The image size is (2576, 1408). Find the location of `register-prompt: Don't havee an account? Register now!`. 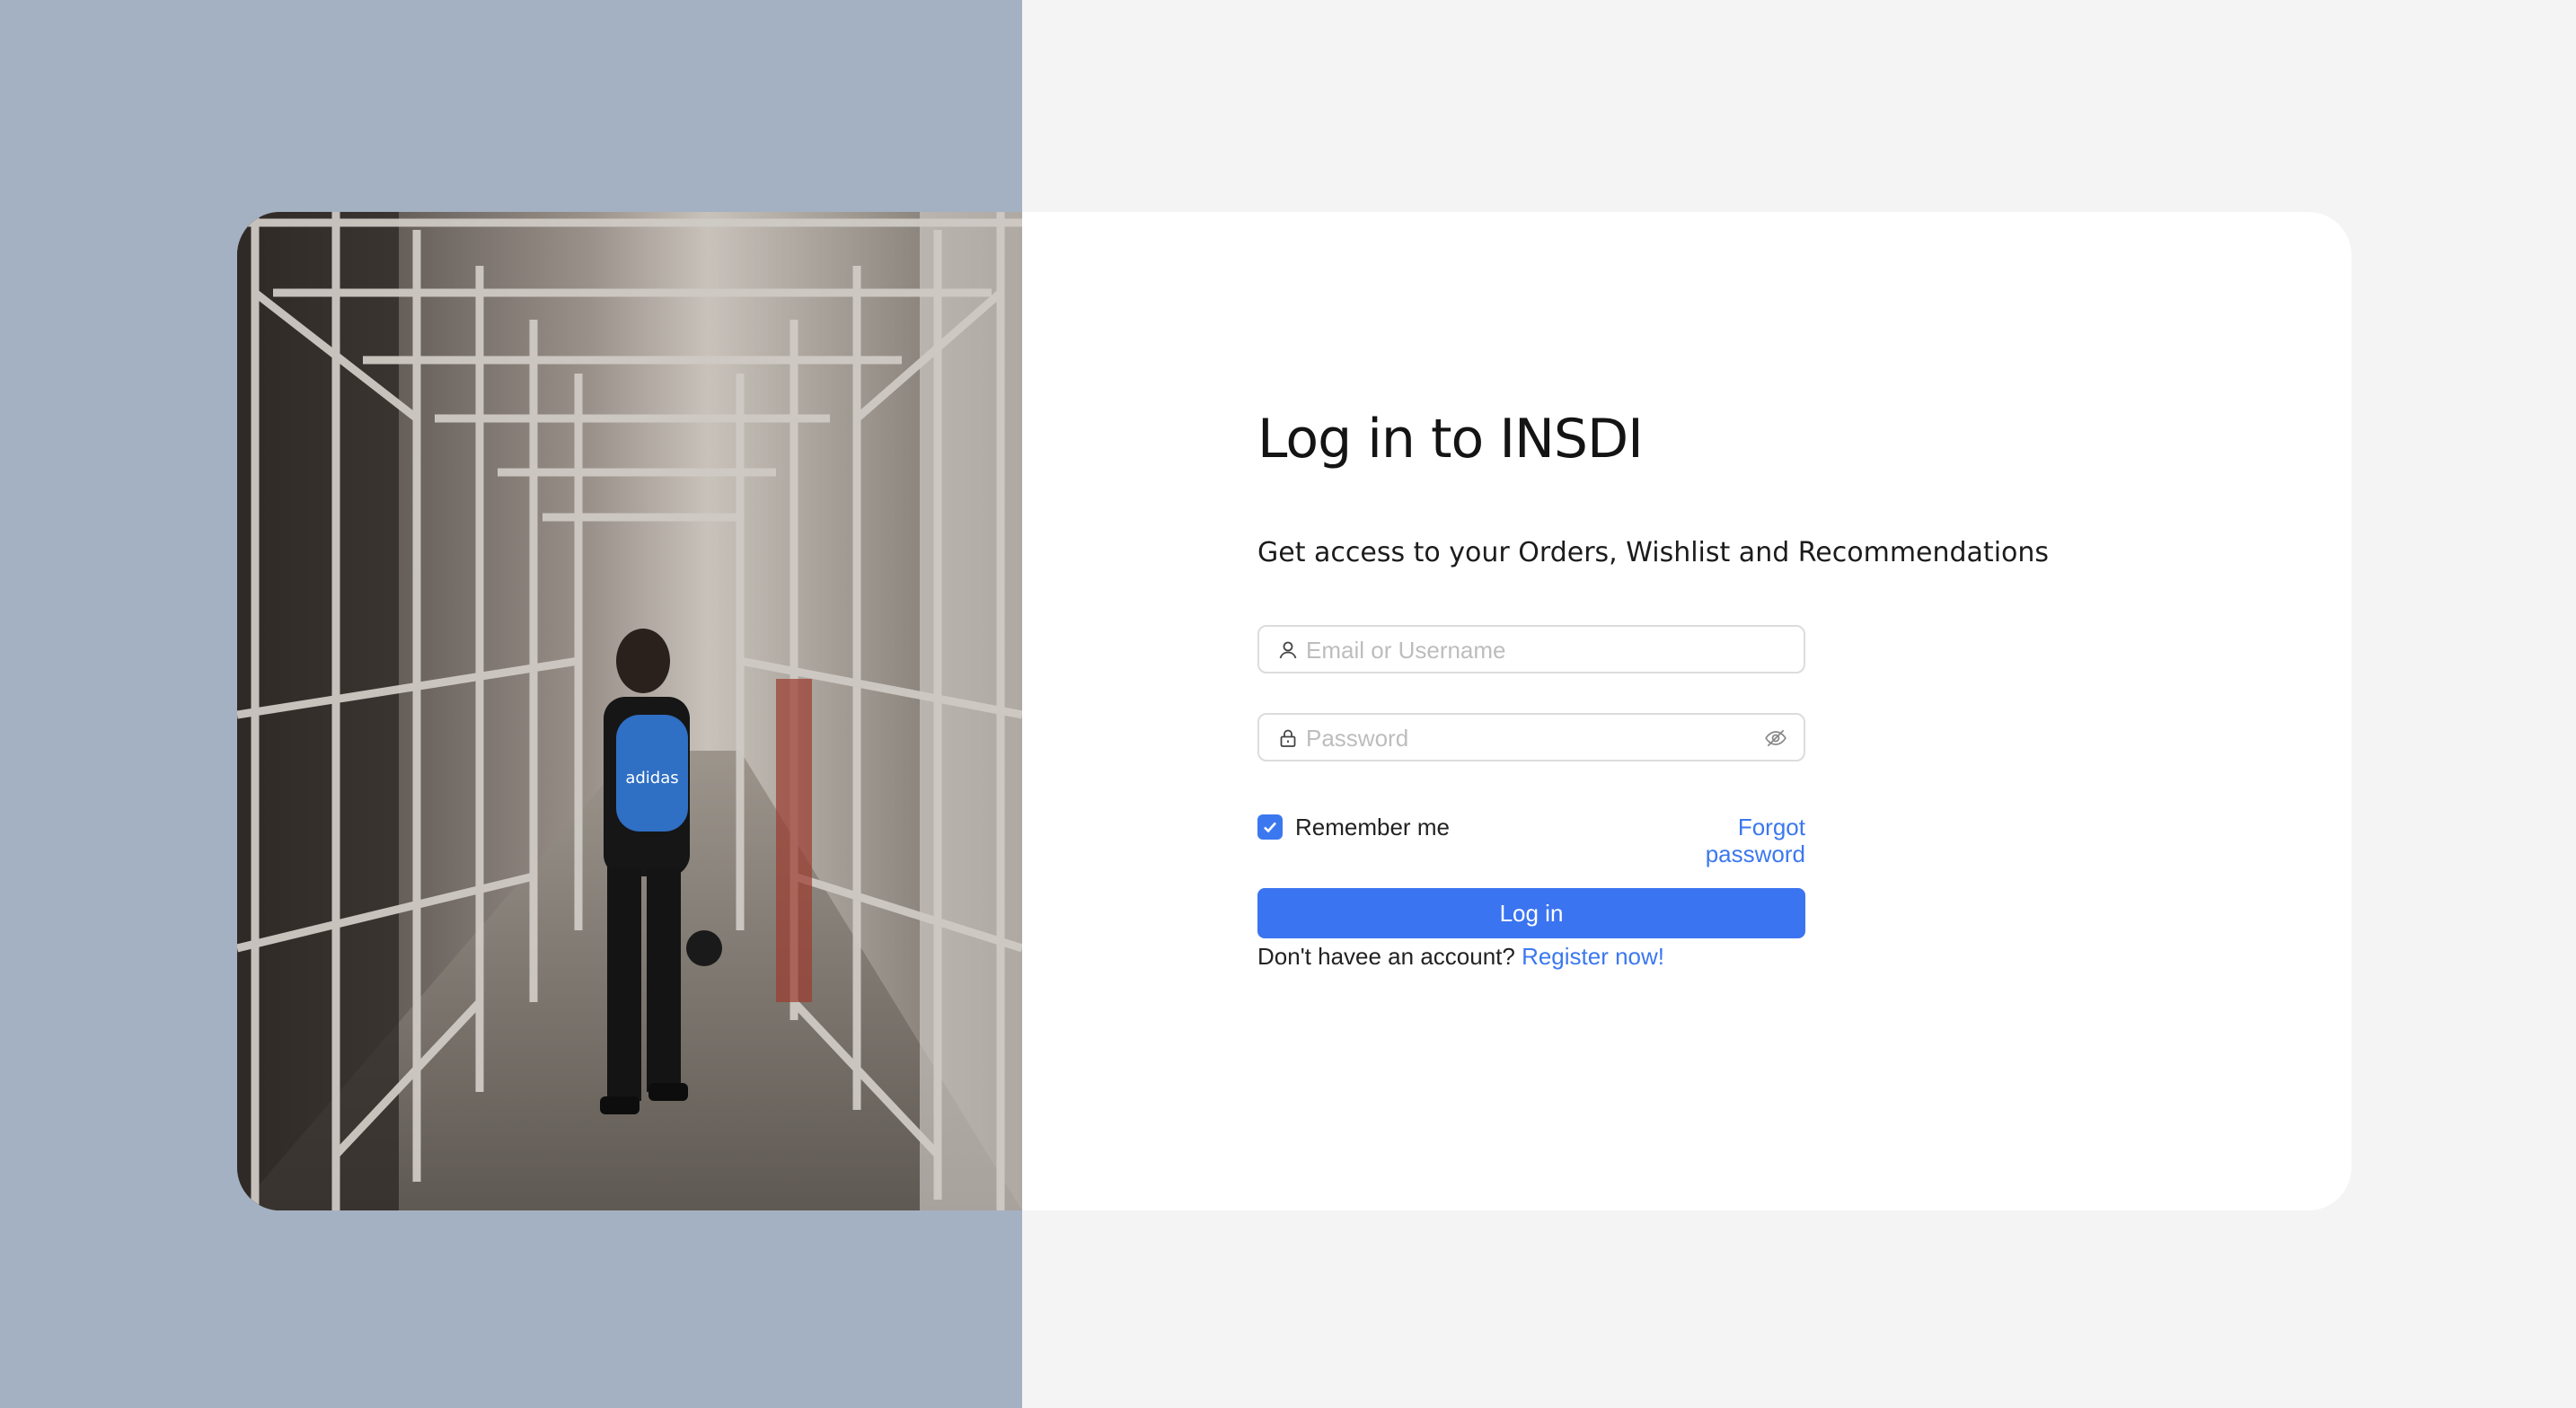

register-prompt: Don't havee an account? Register now! is located at coordinates (1460, 957).